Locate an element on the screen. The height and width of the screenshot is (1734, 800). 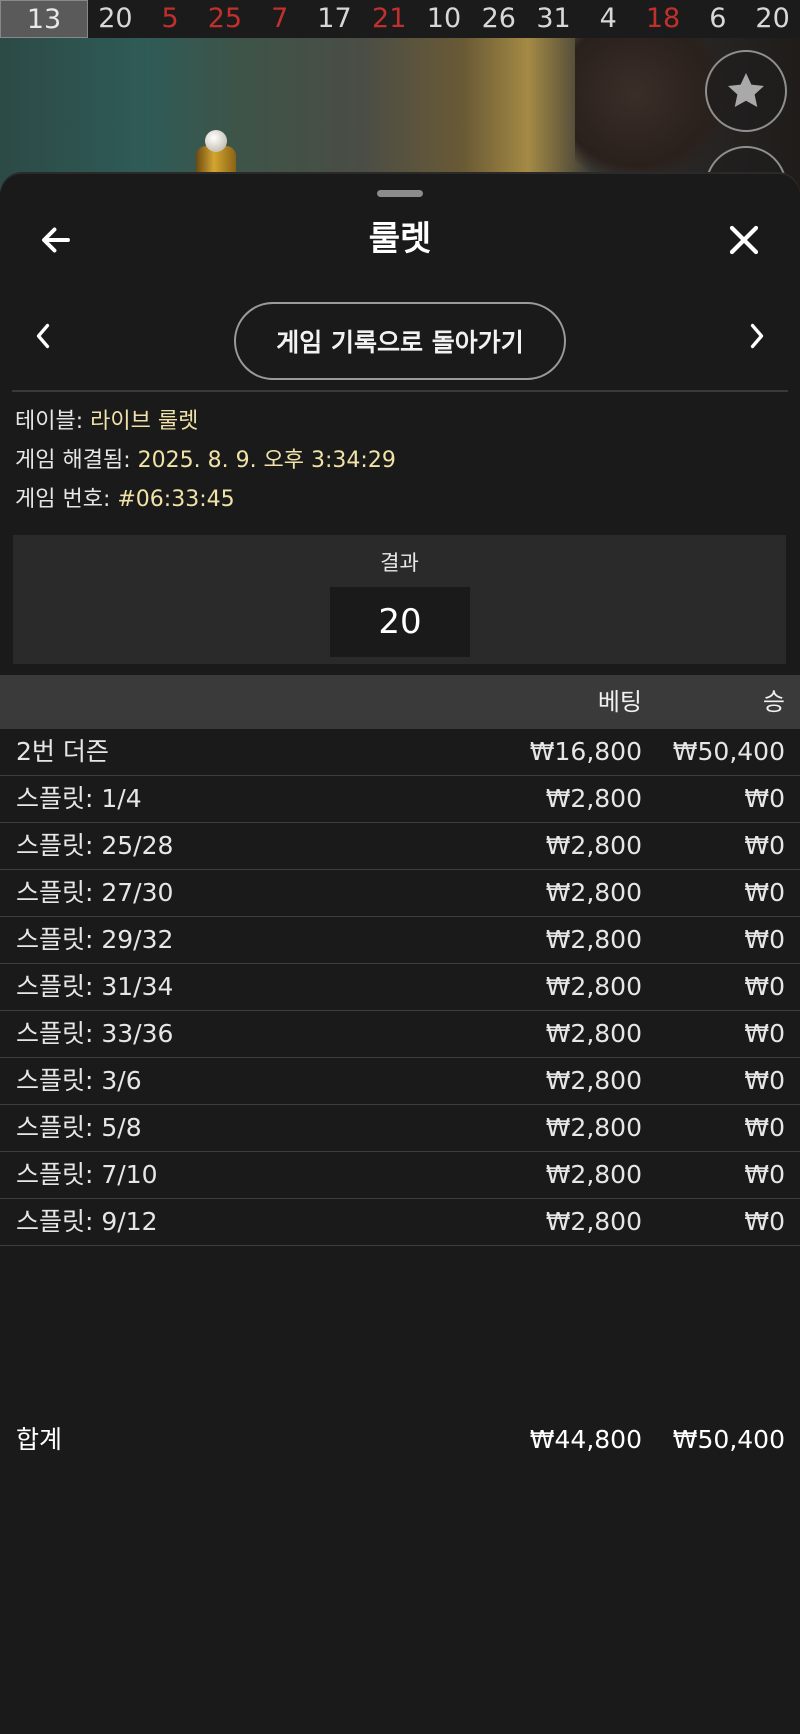
bet-name: 스플릿: 25/28 is located at coordinates (95, 845).